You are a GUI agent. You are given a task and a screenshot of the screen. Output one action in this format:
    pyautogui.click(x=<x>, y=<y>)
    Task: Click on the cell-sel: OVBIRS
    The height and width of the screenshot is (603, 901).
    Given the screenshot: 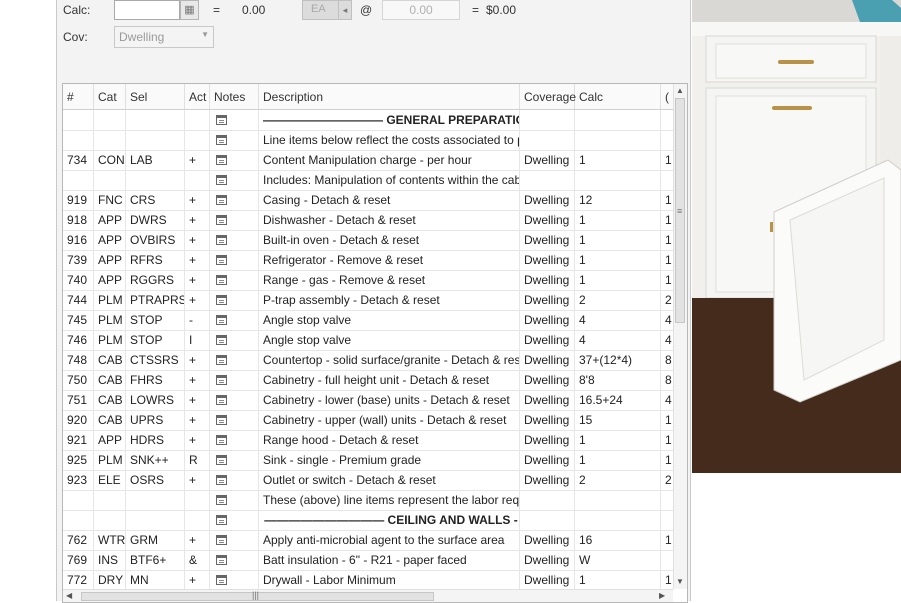 What is the action you would take?
    pyautogui.click(x=155, y=240)
    